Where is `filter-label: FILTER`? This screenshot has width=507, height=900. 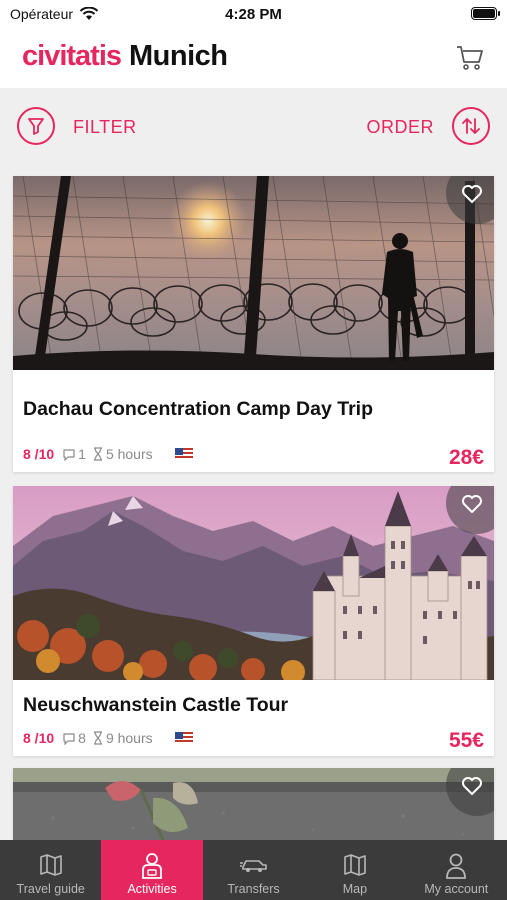
filter-label: FILTER is located at coordinates (105, 127).